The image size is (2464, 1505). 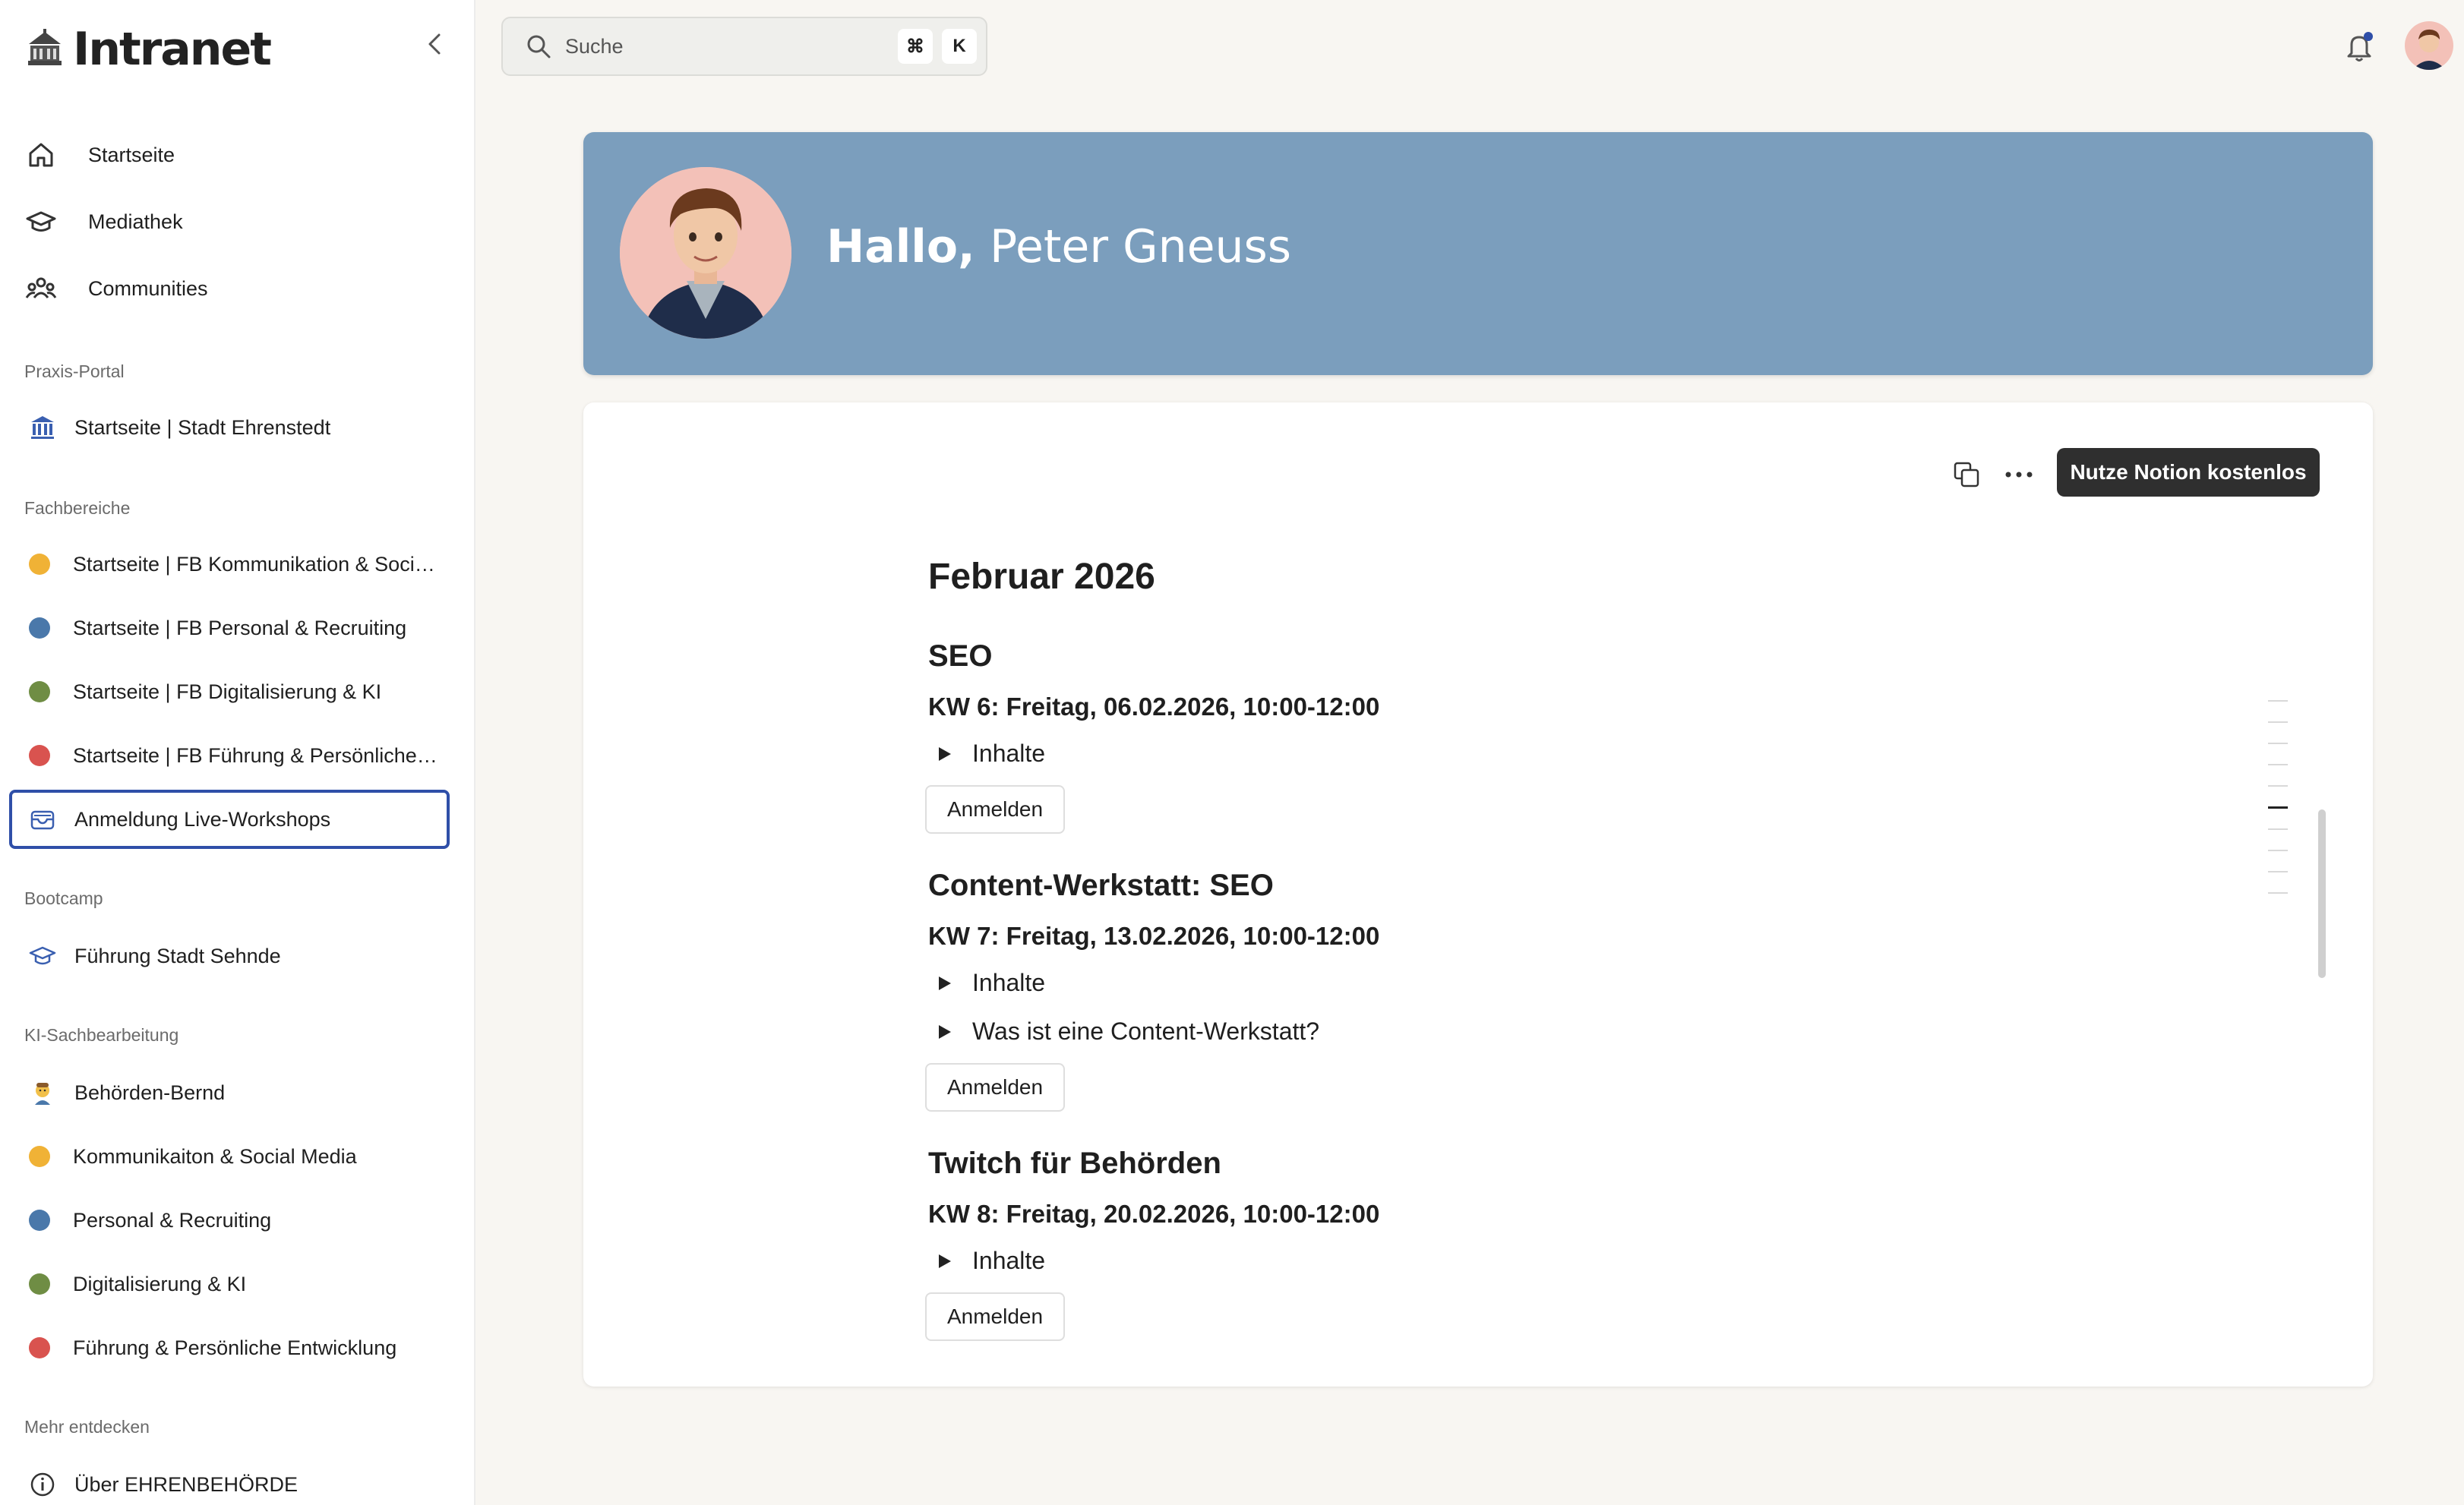 I want to click on profile-avatar, so click(x=705, y=253).